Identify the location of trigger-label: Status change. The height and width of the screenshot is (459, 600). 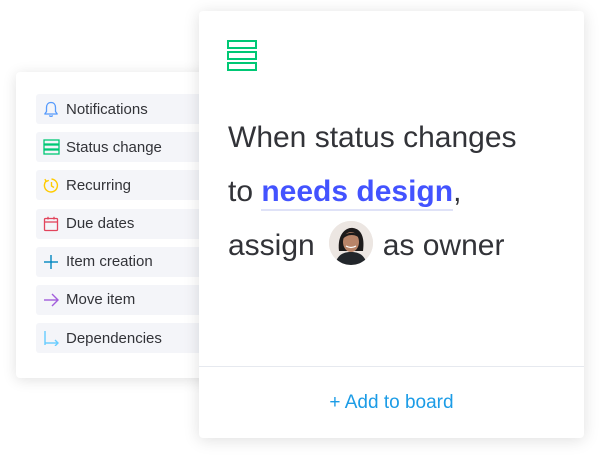
(114, 147).